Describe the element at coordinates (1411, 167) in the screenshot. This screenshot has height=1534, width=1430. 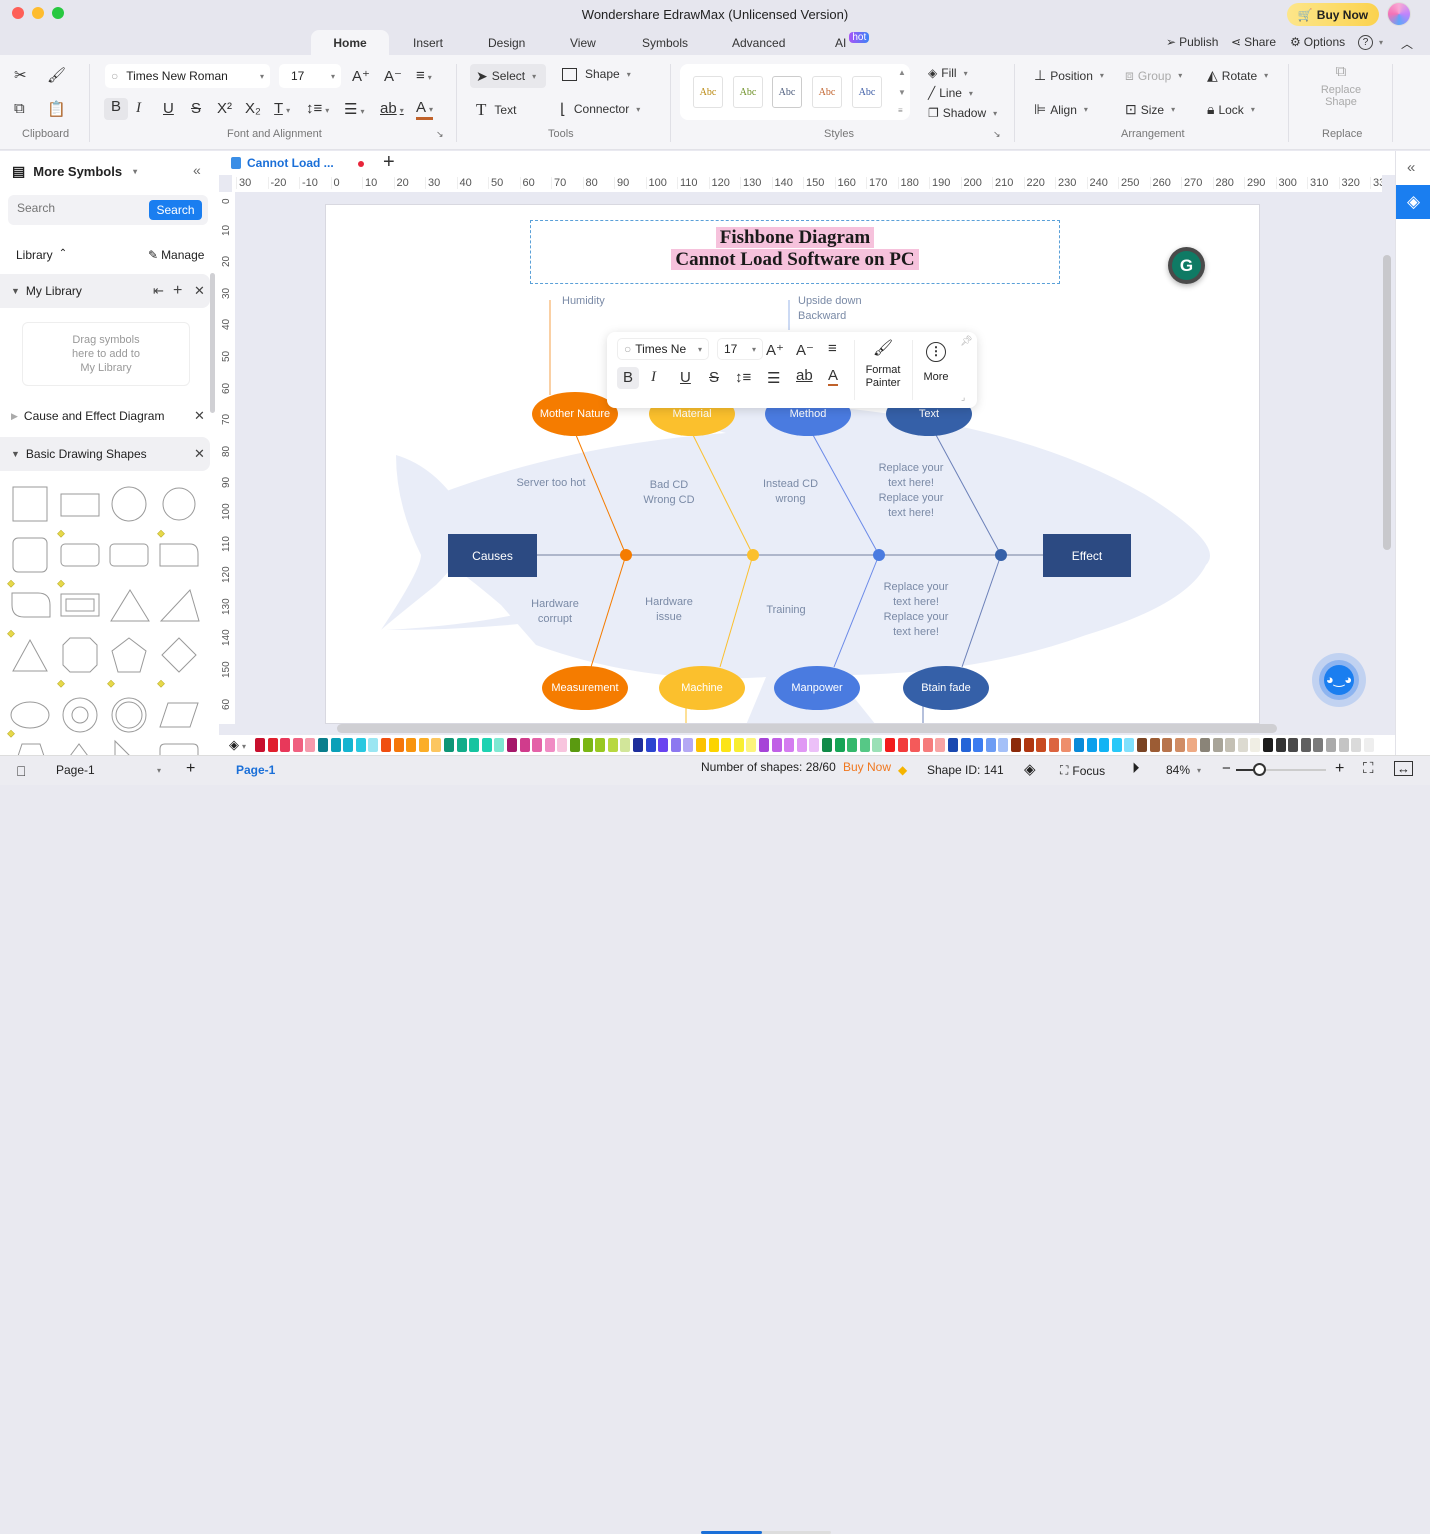
I see `expand-panel-icon: «` at that location.